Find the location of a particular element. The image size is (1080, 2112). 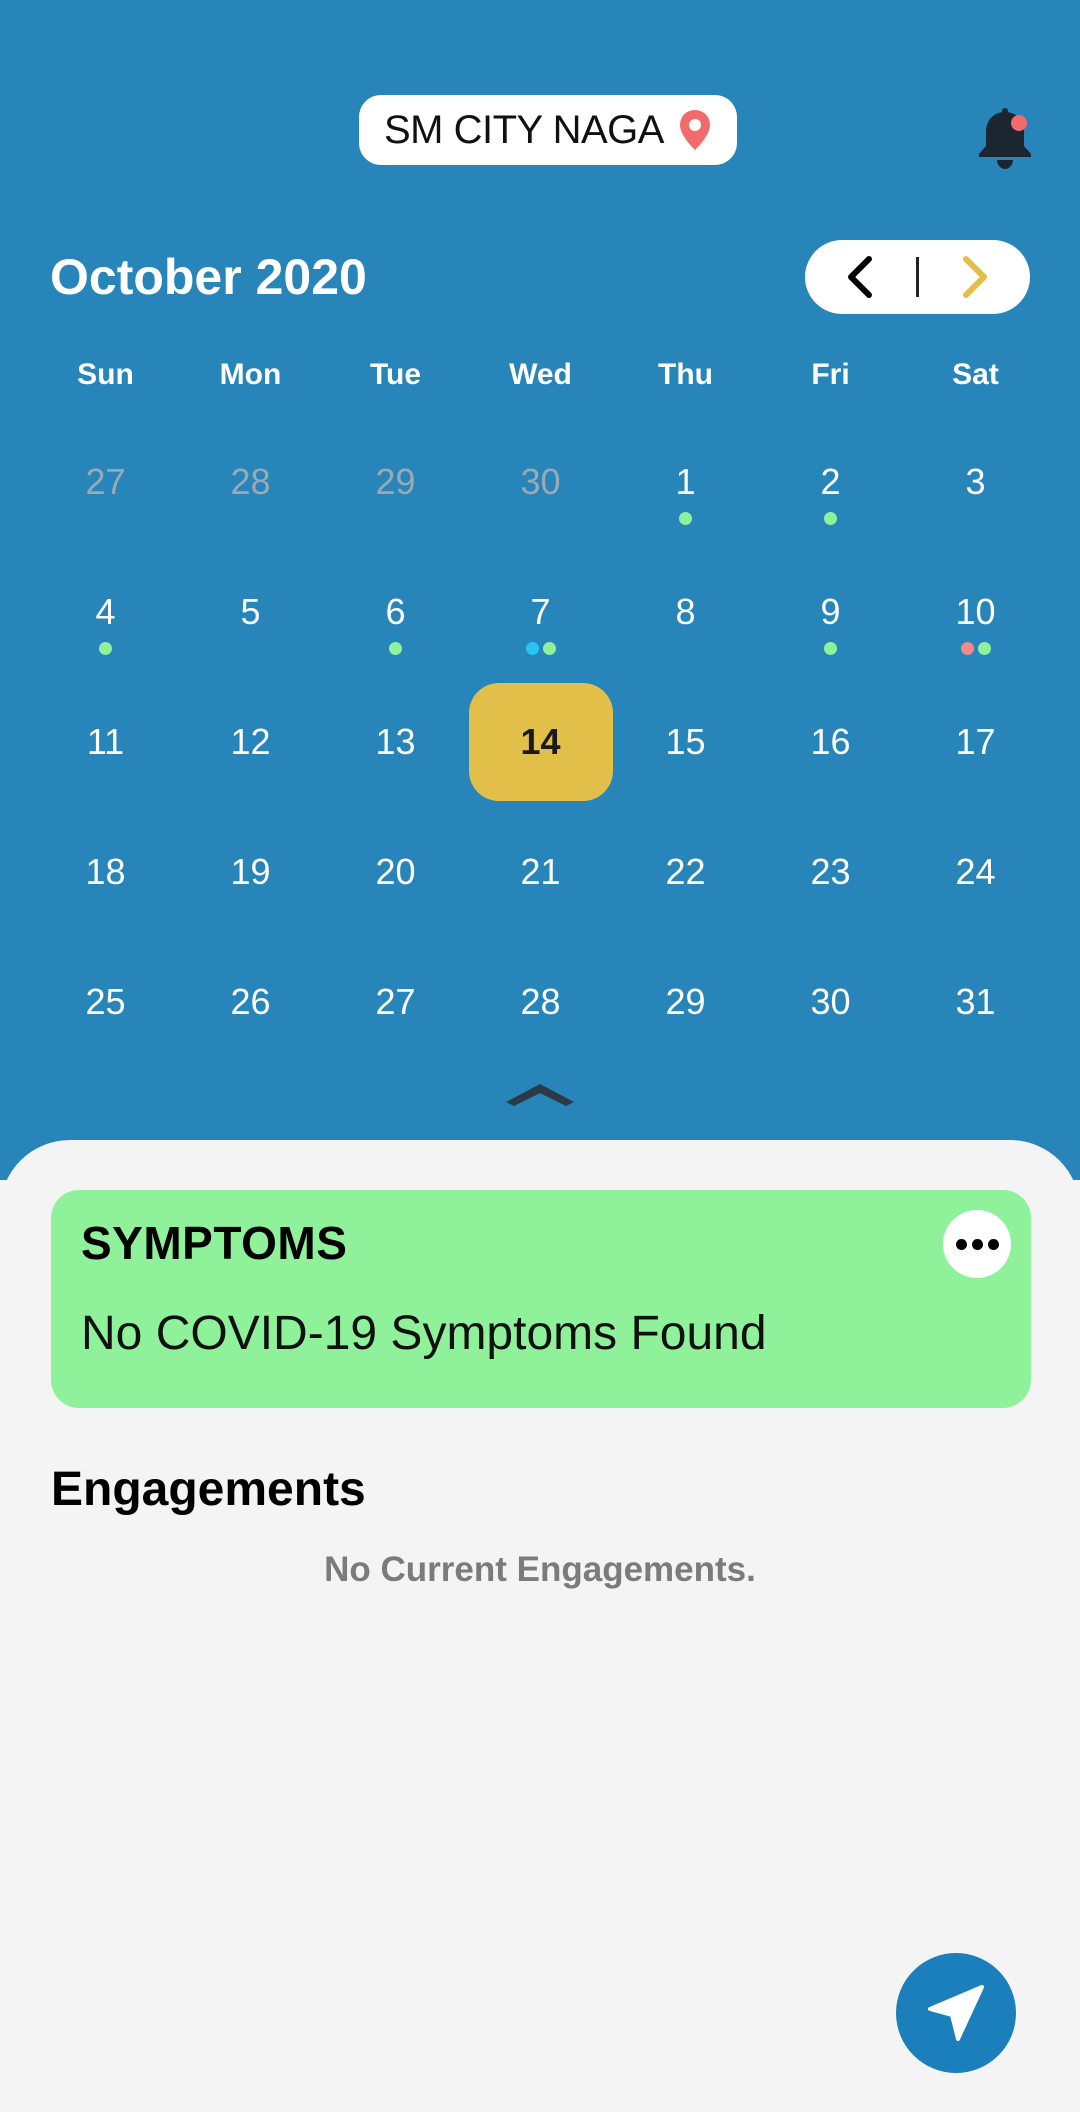

more-options-button is located at coordinates (977, 1244).